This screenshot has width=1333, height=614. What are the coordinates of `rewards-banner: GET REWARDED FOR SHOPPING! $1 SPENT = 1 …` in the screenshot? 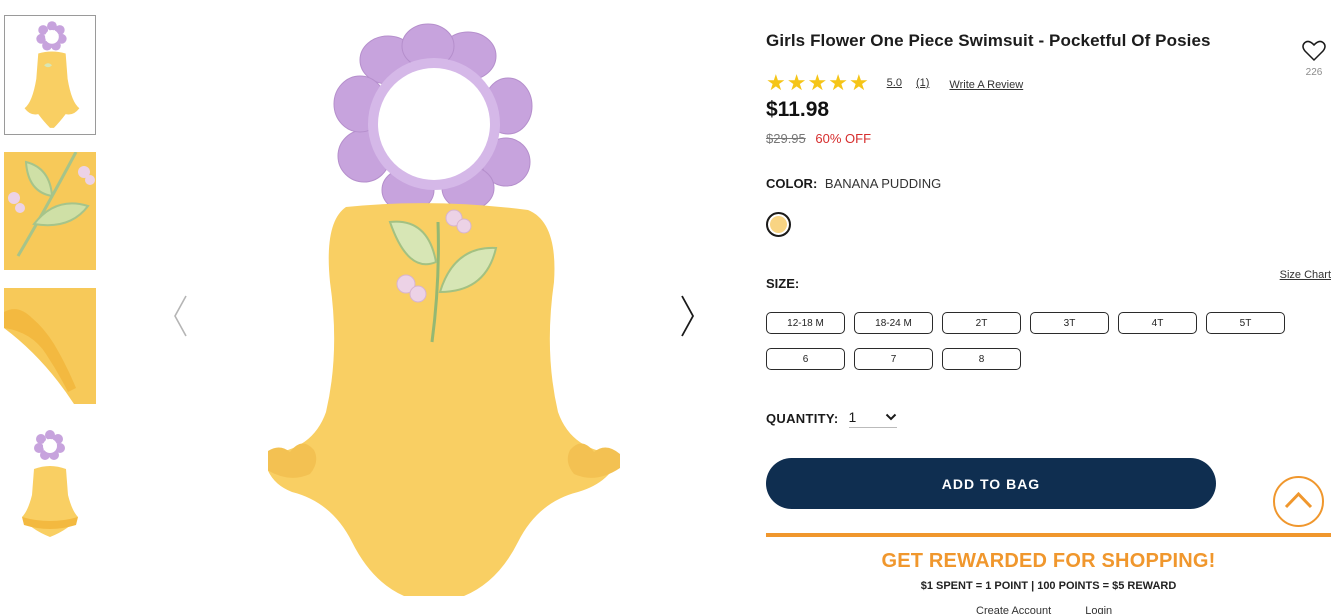 It's located at (1048, 571).